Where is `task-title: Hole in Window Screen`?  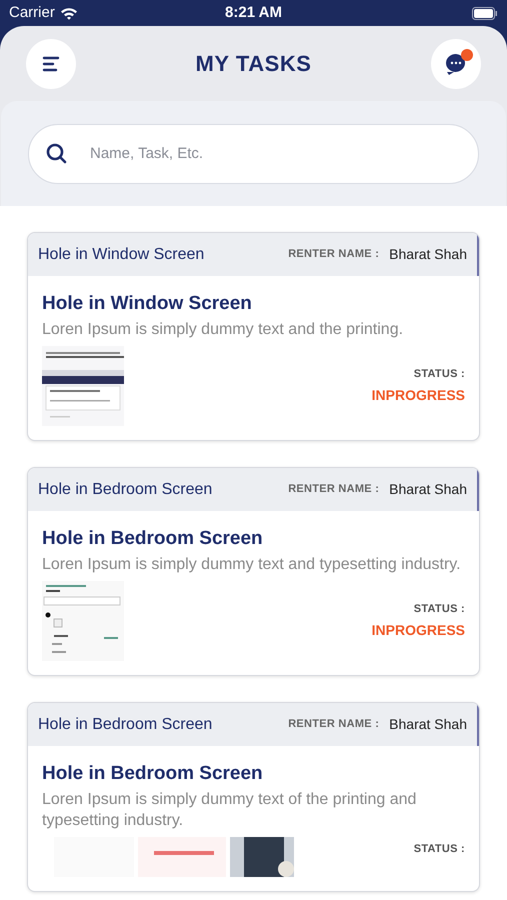
task-title: Hole in Window Screen is located at coordinates (147, 304).